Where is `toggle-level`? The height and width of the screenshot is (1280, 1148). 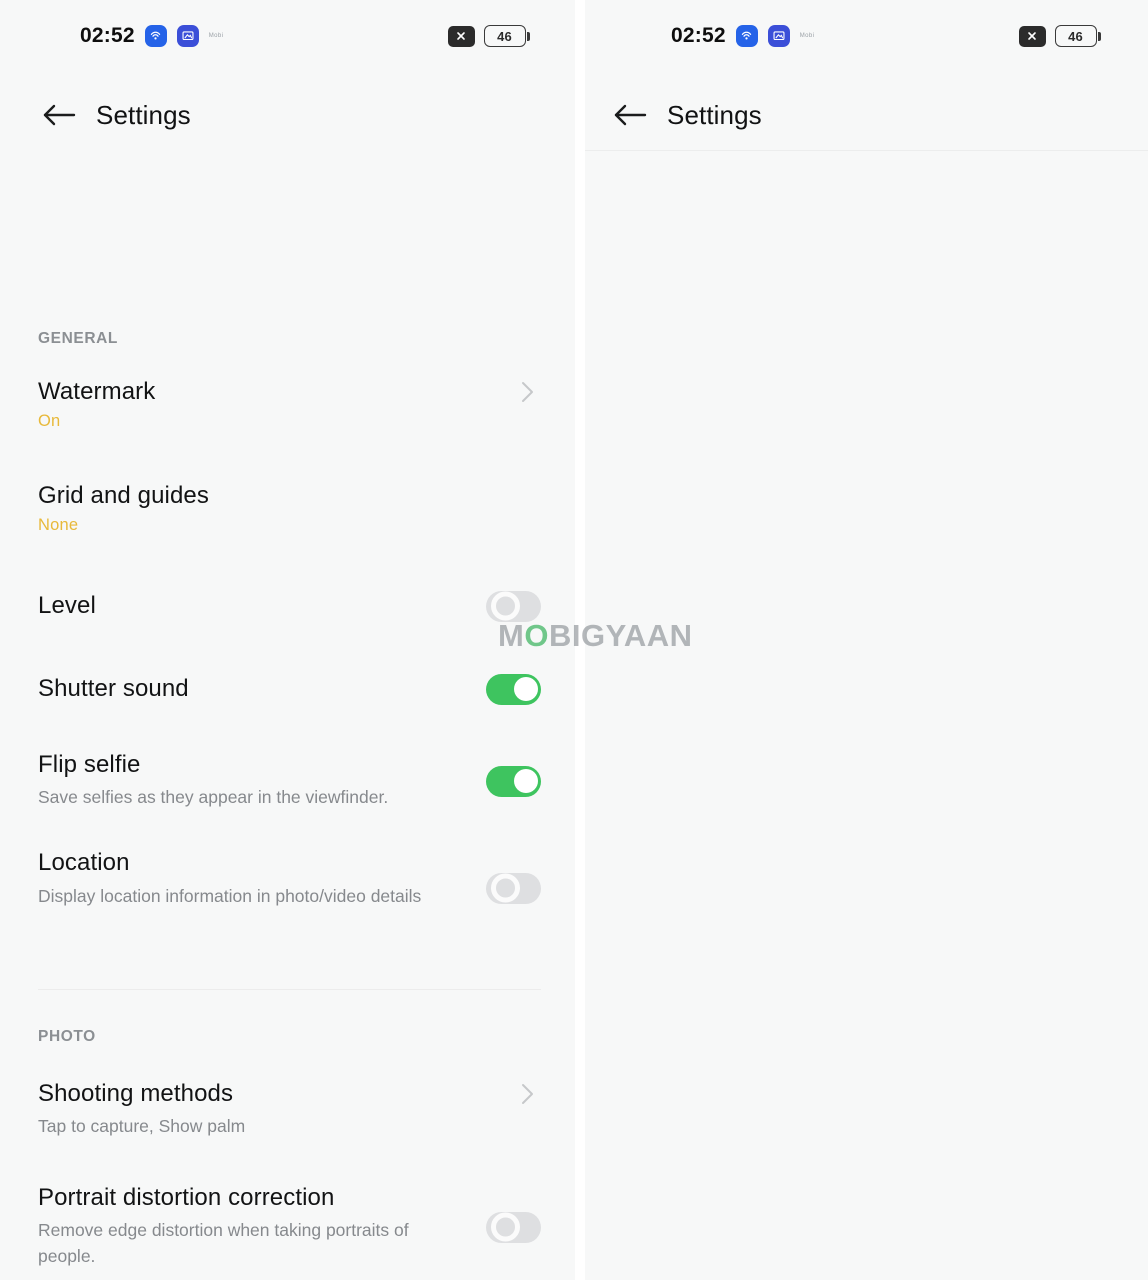 toggle-level is located at coordinates (513, 606).